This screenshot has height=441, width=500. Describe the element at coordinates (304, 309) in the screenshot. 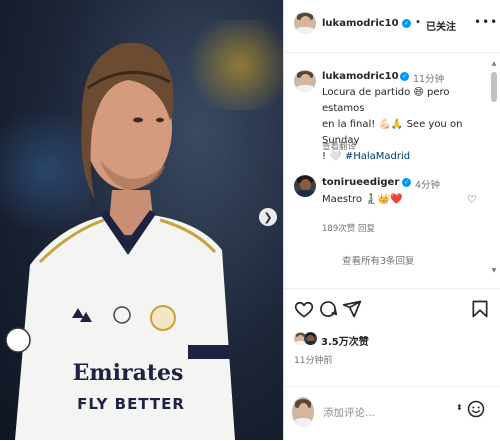

I see `heart-icon` at that location.